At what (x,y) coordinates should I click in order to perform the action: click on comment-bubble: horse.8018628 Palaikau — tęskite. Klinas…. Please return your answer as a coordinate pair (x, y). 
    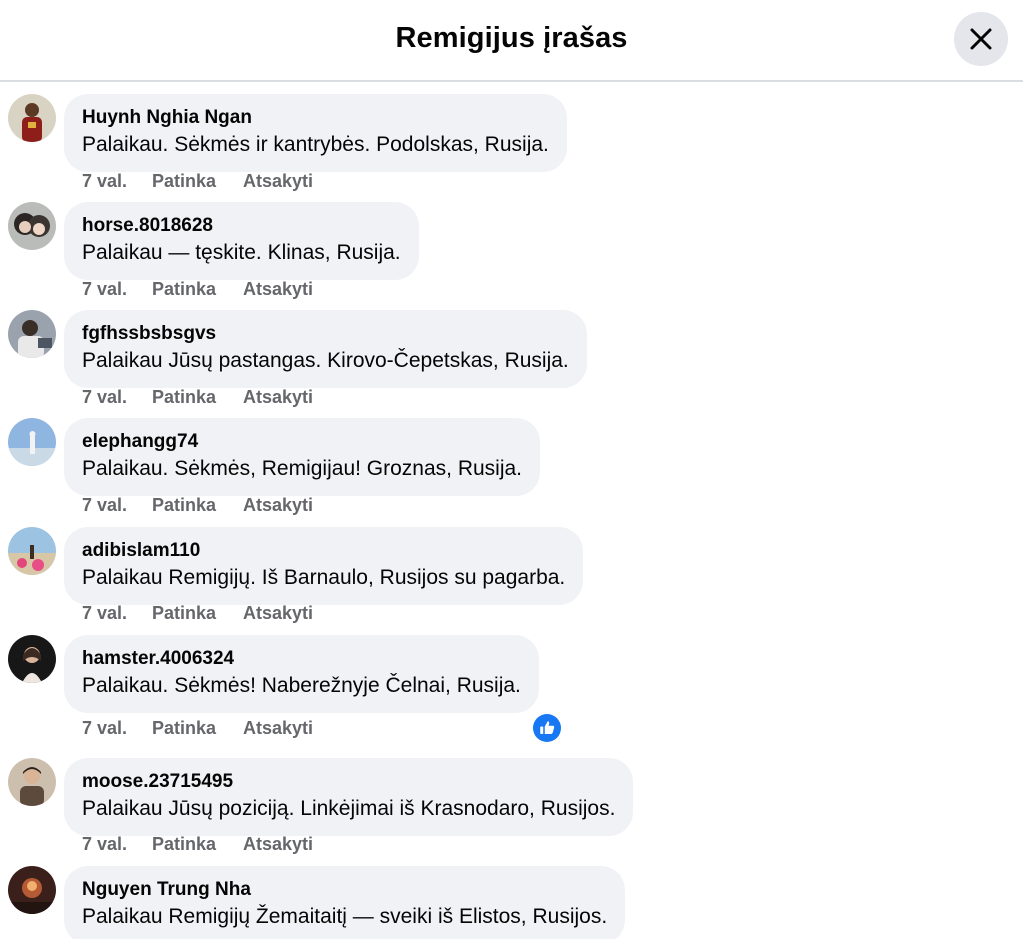
    Looking at the image, I should click on (241, 241).